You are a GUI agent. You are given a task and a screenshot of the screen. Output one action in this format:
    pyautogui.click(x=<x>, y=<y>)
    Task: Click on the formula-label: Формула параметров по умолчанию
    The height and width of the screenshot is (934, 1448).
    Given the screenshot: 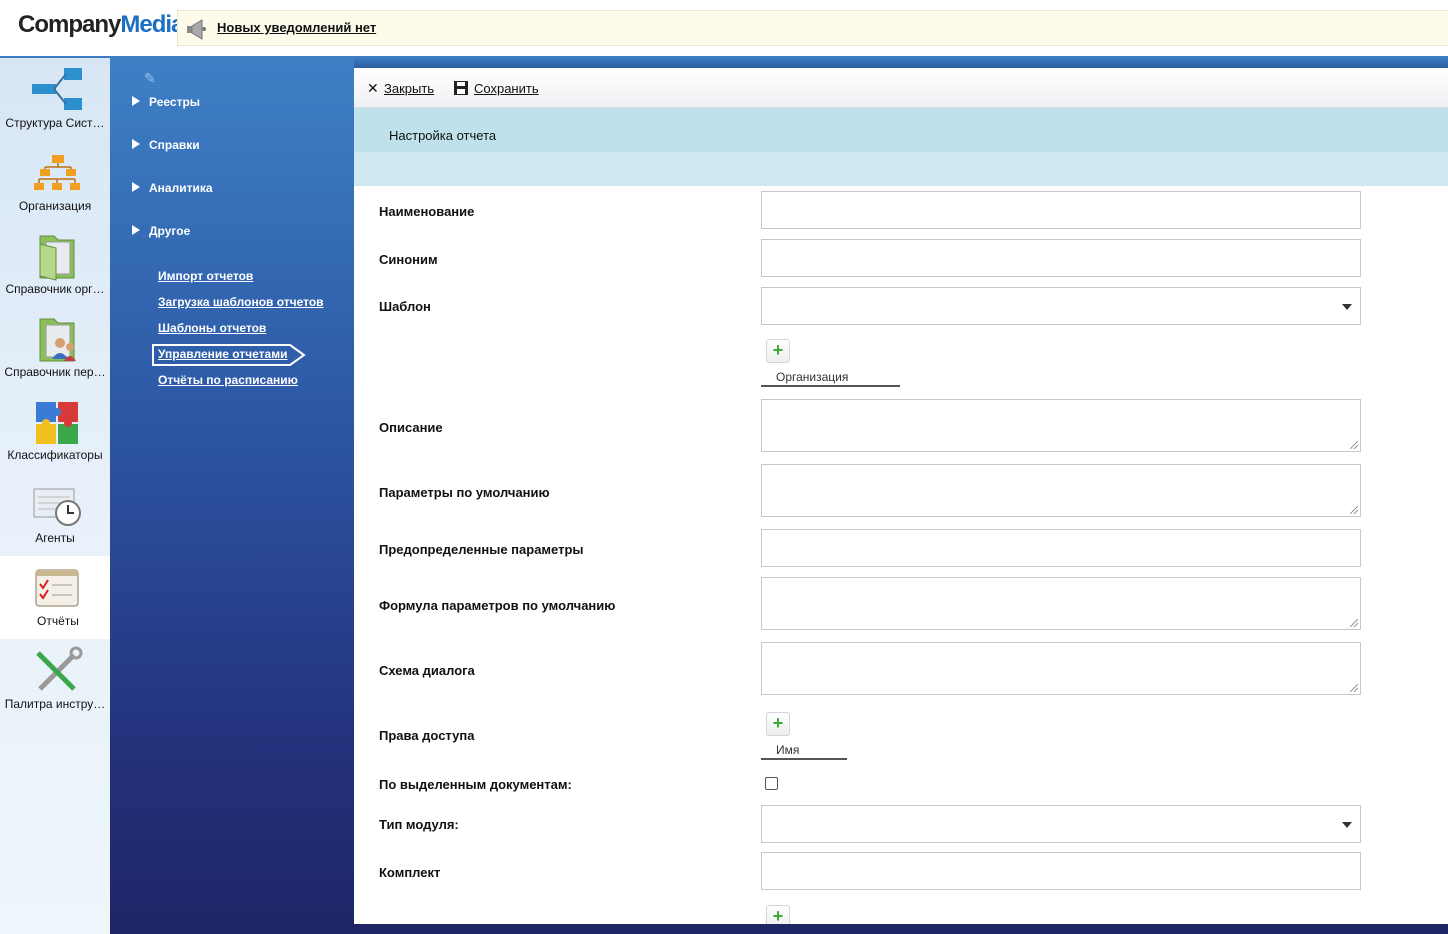 What is the action you would take?
    pyautogui.click(x=497, y=605)
    